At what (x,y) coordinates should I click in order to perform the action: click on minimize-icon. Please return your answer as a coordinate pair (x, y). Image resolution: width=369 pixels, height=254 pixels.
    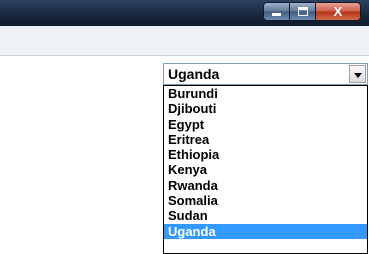
    Looking at the image, I should click on (276, 14).